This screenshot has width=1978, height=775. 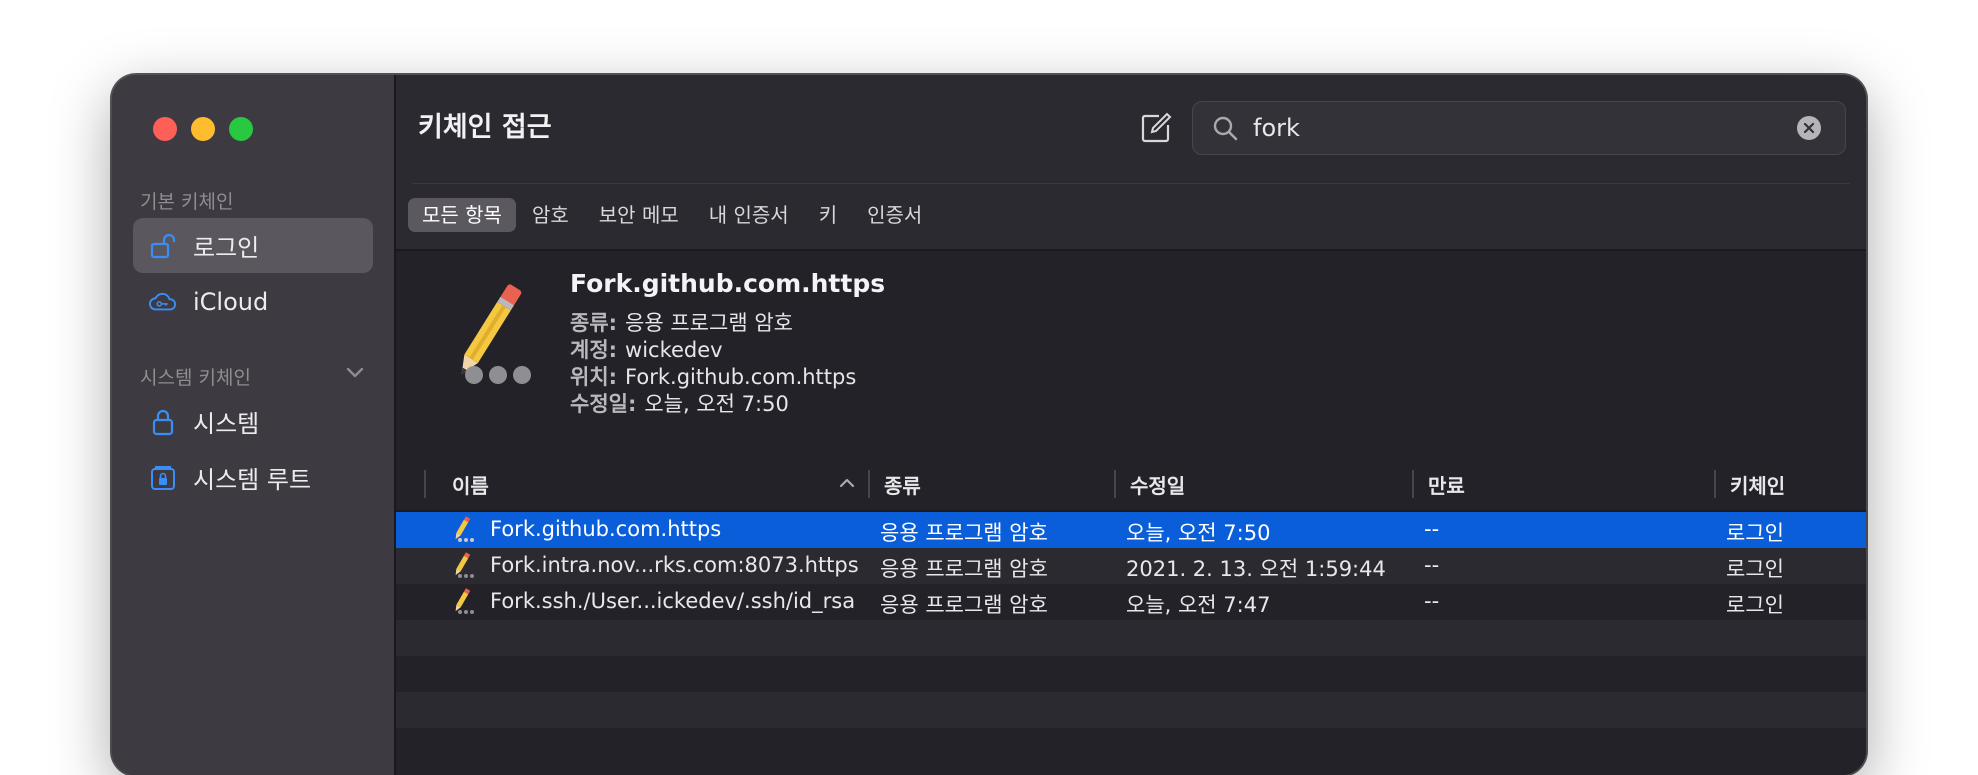 What do you see at coordinates (550, 215) in the screenshot?
I see `tab-passwords: 암호` at bounding box center [550, 215].